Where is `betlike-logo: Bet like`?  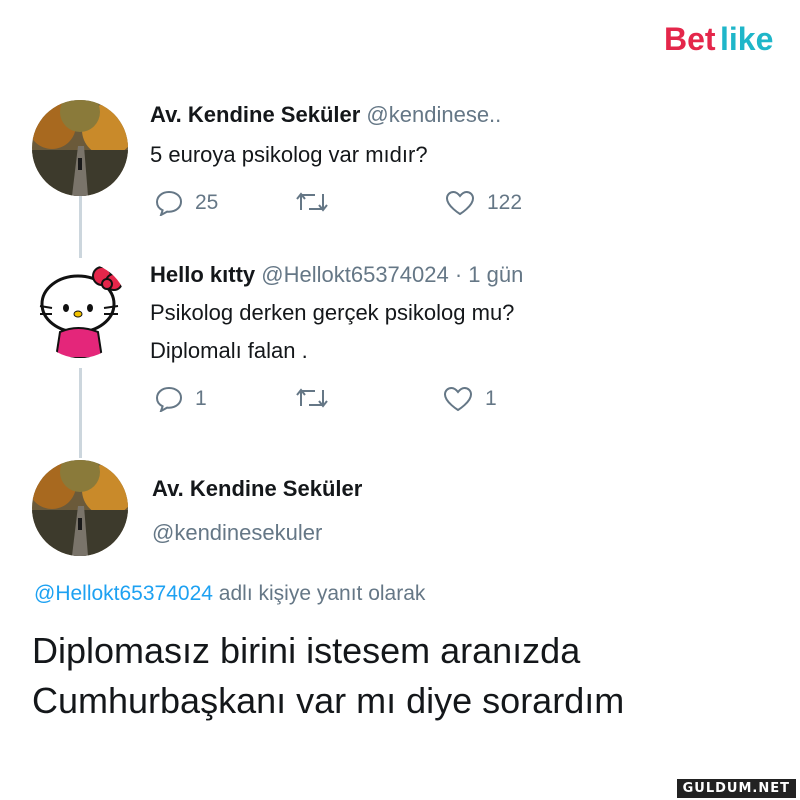
betlike-logo: Bet like is located at coordinates (720, 40).